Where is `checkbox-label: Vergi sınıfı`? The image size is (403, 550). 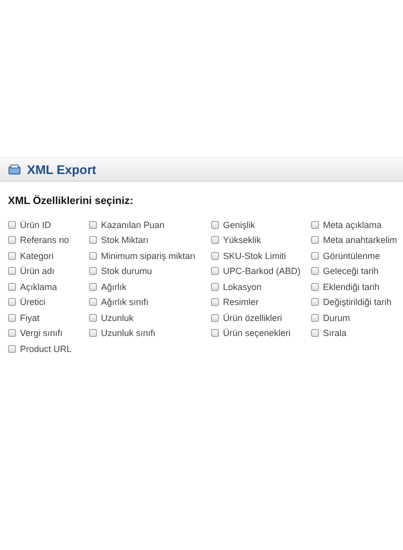
checkbox-label: Vergi sınıfı is located at coordinates (41, 333).